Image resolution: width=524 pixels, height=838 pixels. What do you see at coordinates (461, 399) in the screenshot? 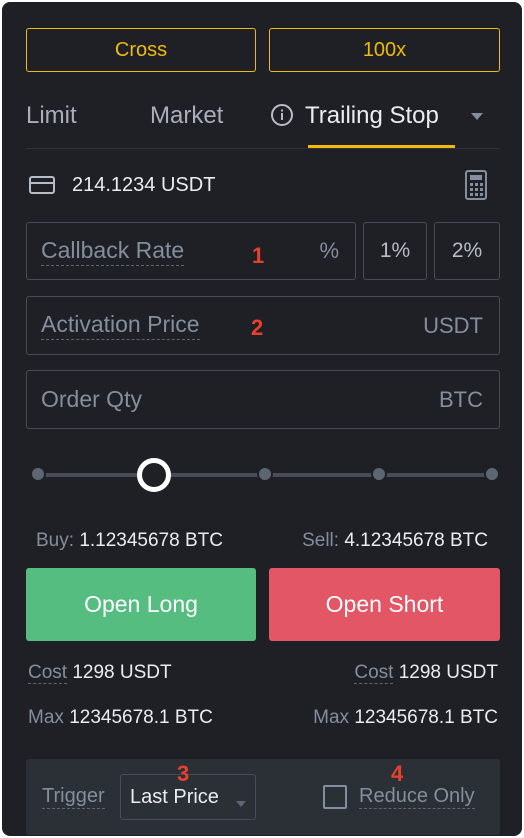
I see `order-qty-unit: BTC` at bounding box center [461, 399].